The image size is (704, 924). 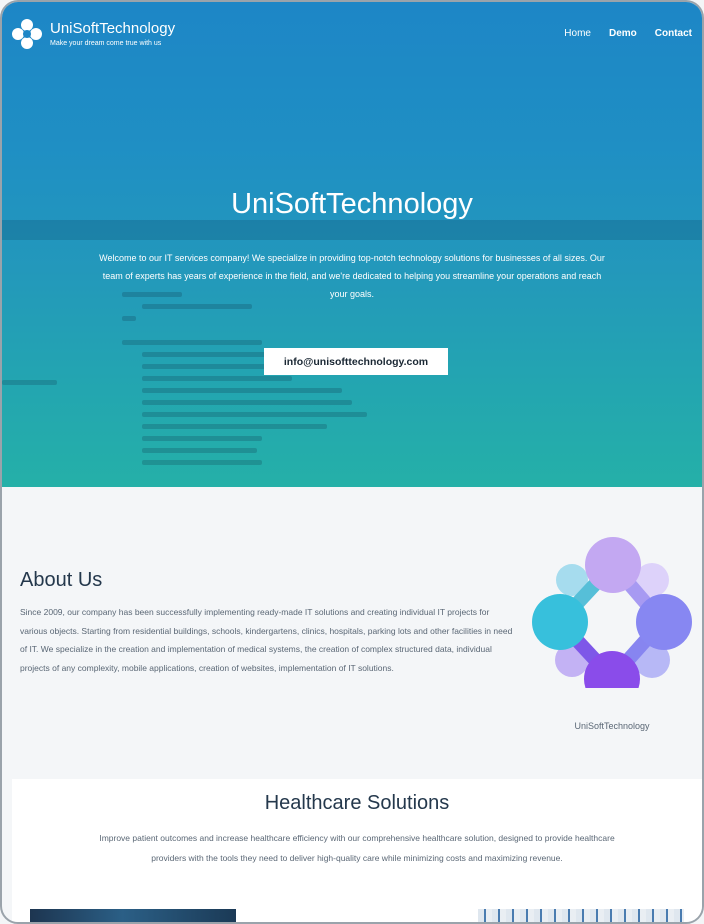 What do you see at coordinates (352, 204) in the screenshot?
I see `hero-title: UniSoftTechnology` at bounding box center [352, 204].